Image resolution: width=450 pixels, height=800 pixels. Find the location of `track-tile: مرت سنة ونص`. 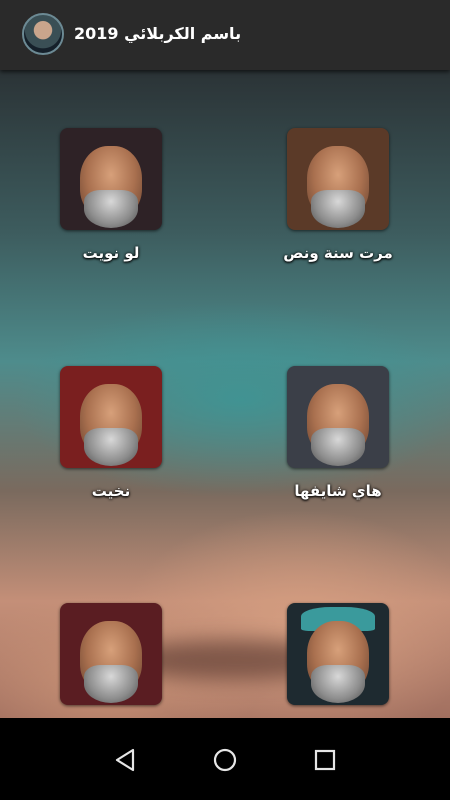

track-tile: مرت سنة ونص is located at coordinates (338, 195).